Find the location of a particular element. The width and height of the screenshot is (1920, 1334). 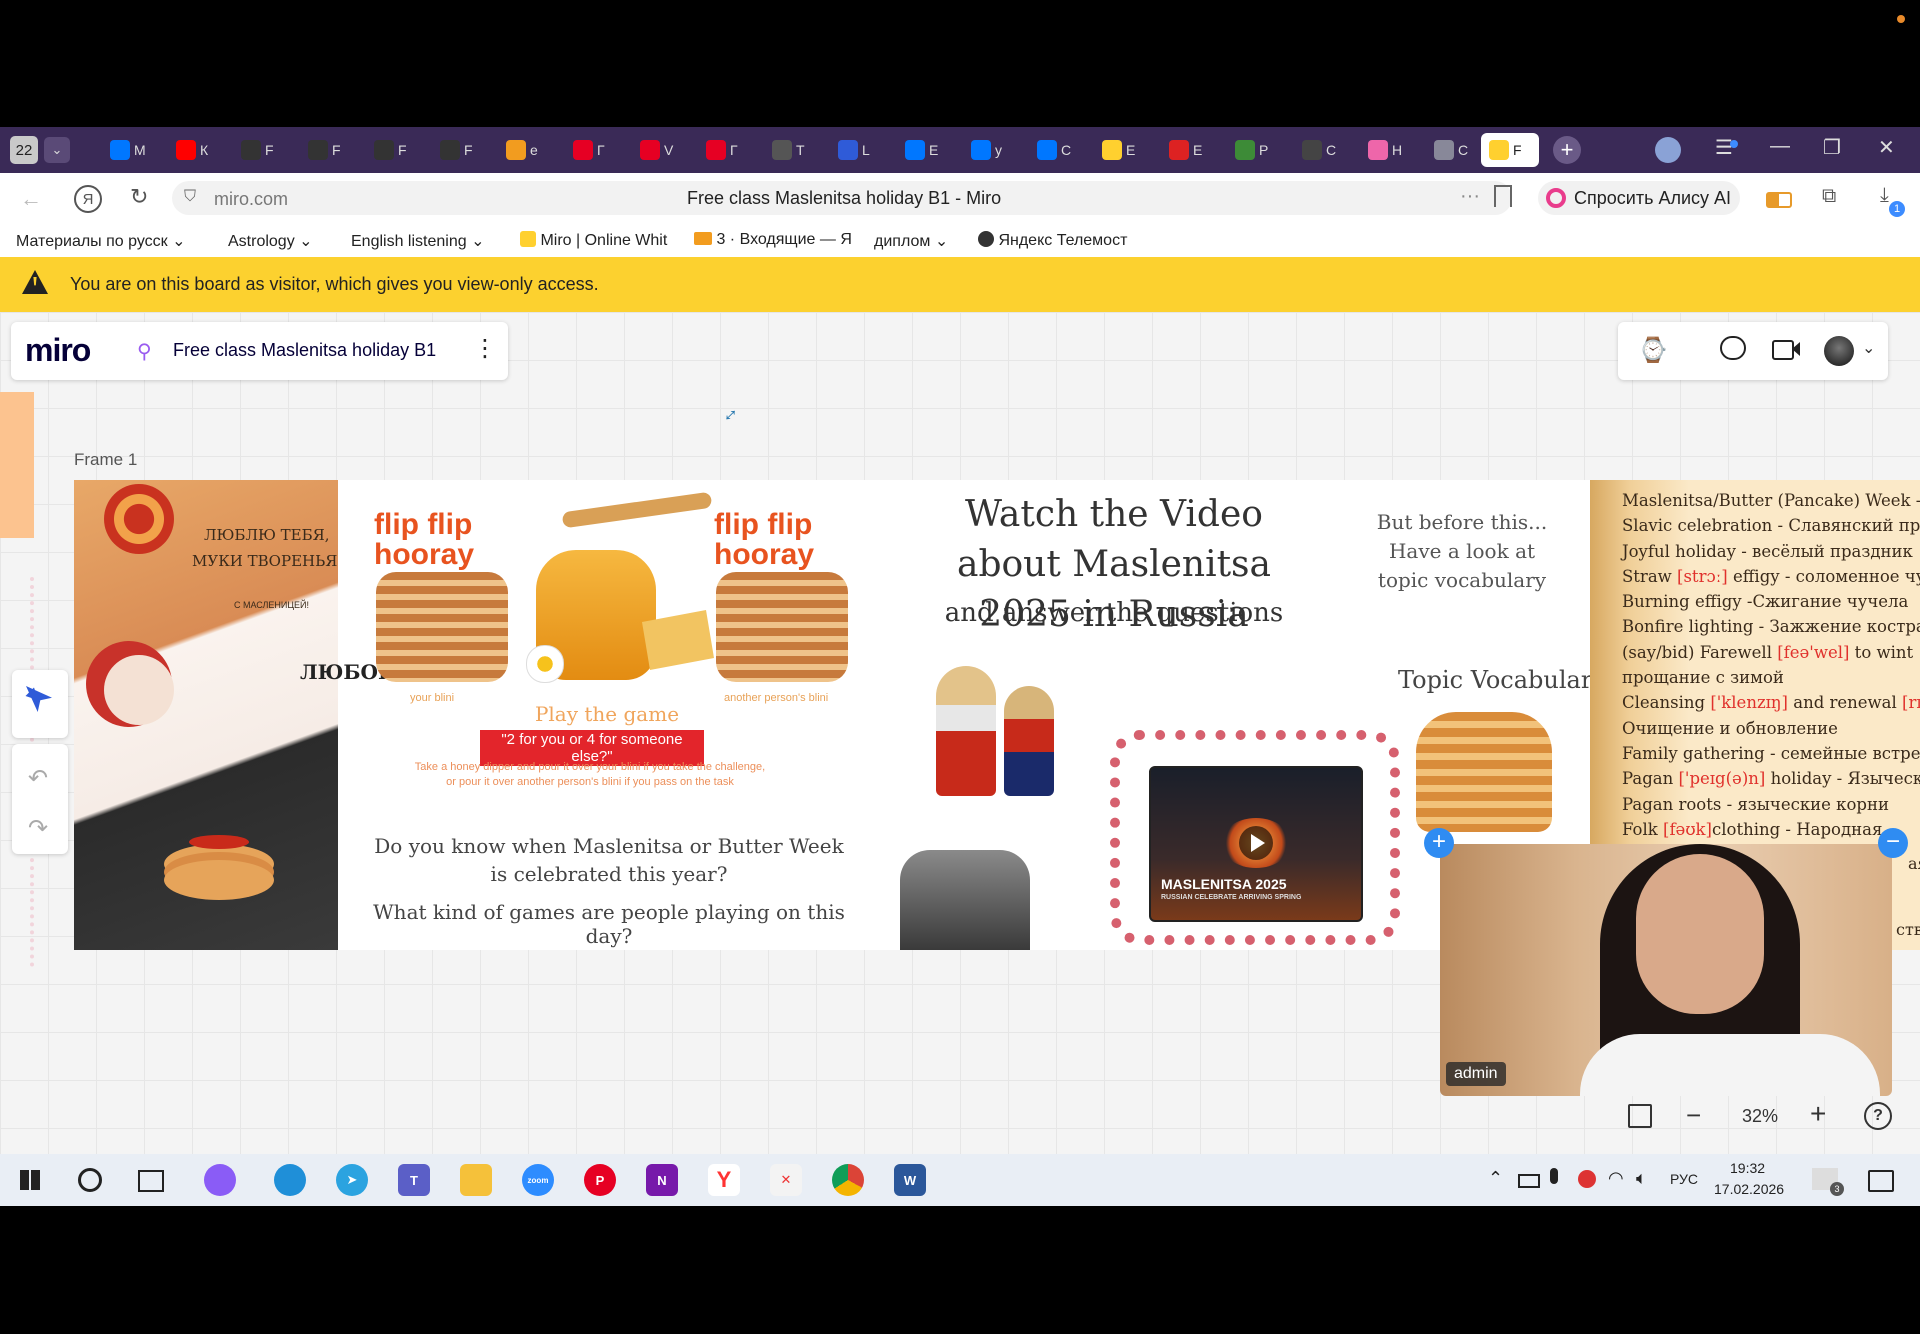

tab-19: Н is located at coordinates (1389, 150).